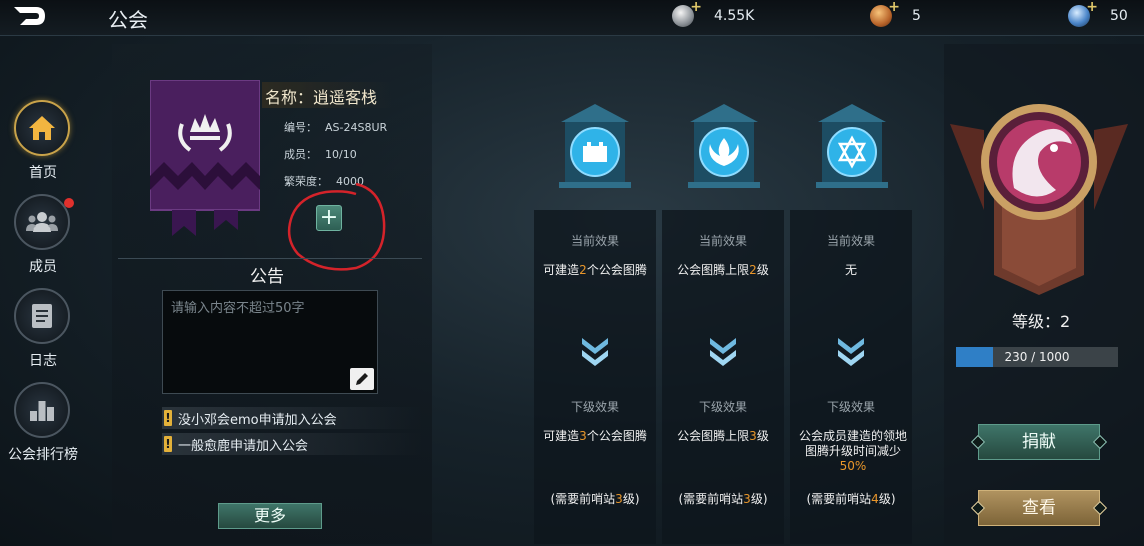 The width and height of the screenshot is (1144, 546). I want to click on home-icon, so click(42, 128).